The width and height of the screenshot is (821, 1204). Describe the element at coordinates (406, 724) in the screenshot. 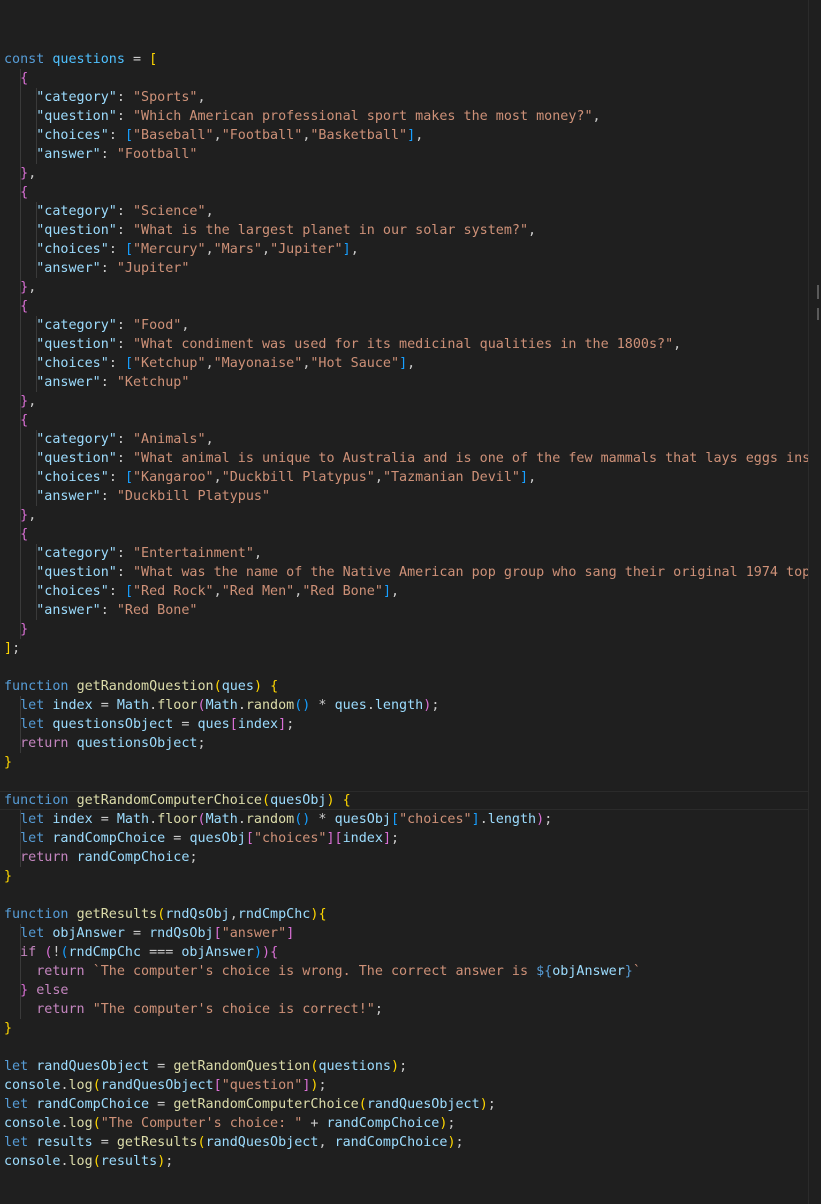

I see `code-line: let questionsObject = ques[index];` at that location.